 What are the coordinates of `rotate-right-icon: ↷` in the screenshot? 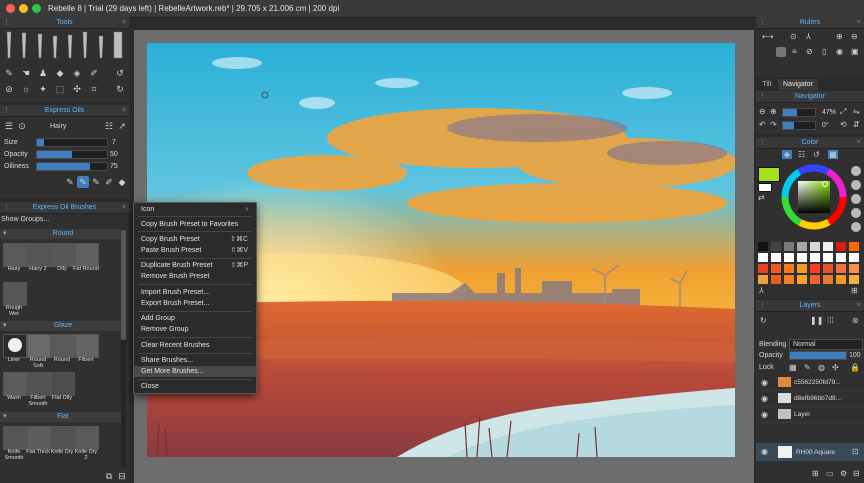 It's located at (773, 124).